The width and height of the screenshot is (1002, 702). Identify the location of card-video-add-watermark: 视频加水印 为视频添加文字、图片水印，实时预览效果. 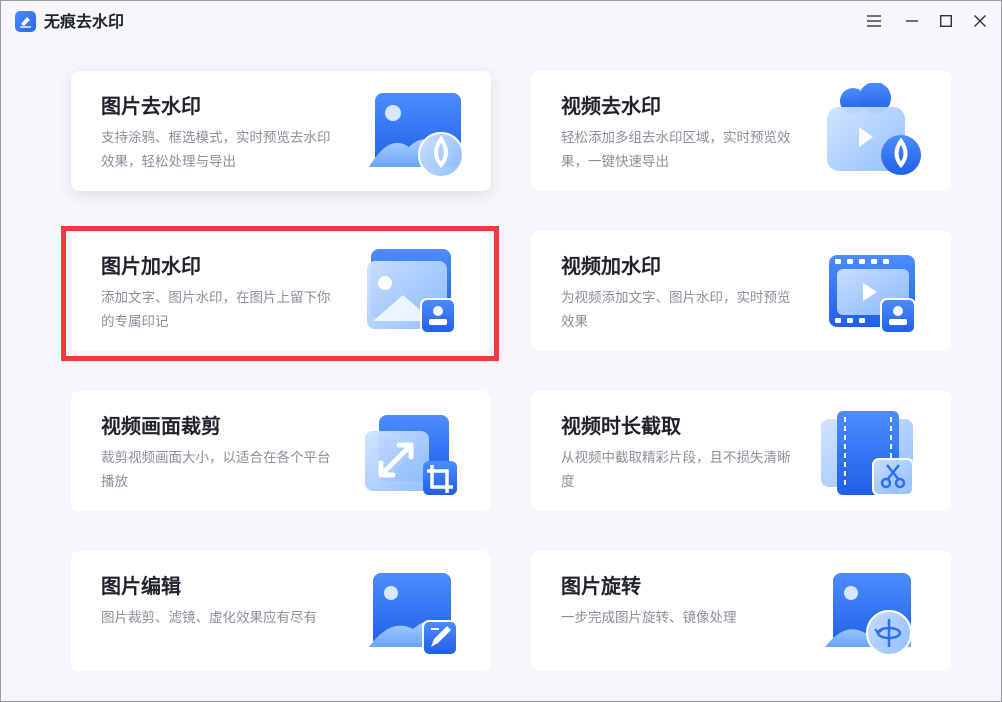
(741, 291).